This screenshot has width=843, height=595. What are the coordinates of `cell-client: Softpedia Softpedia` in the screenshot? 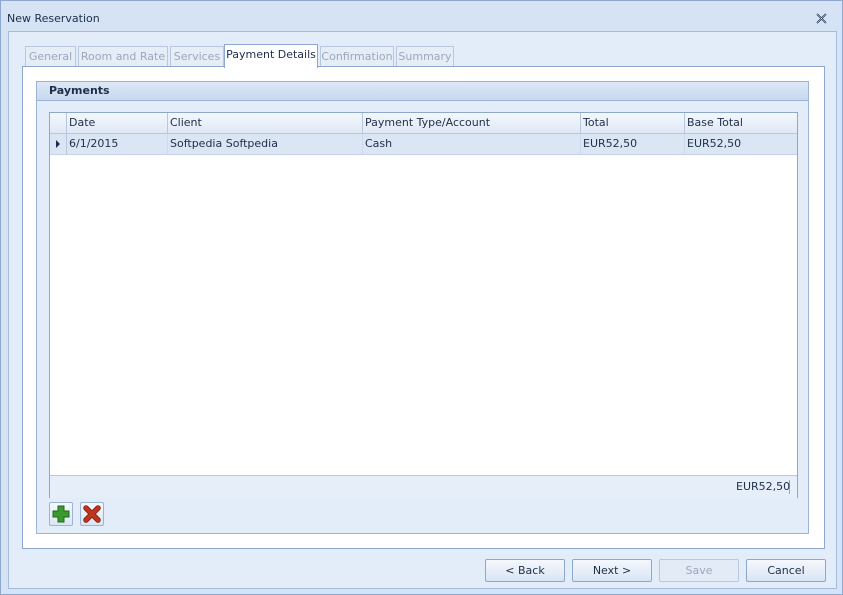 It's located at (265, 144).